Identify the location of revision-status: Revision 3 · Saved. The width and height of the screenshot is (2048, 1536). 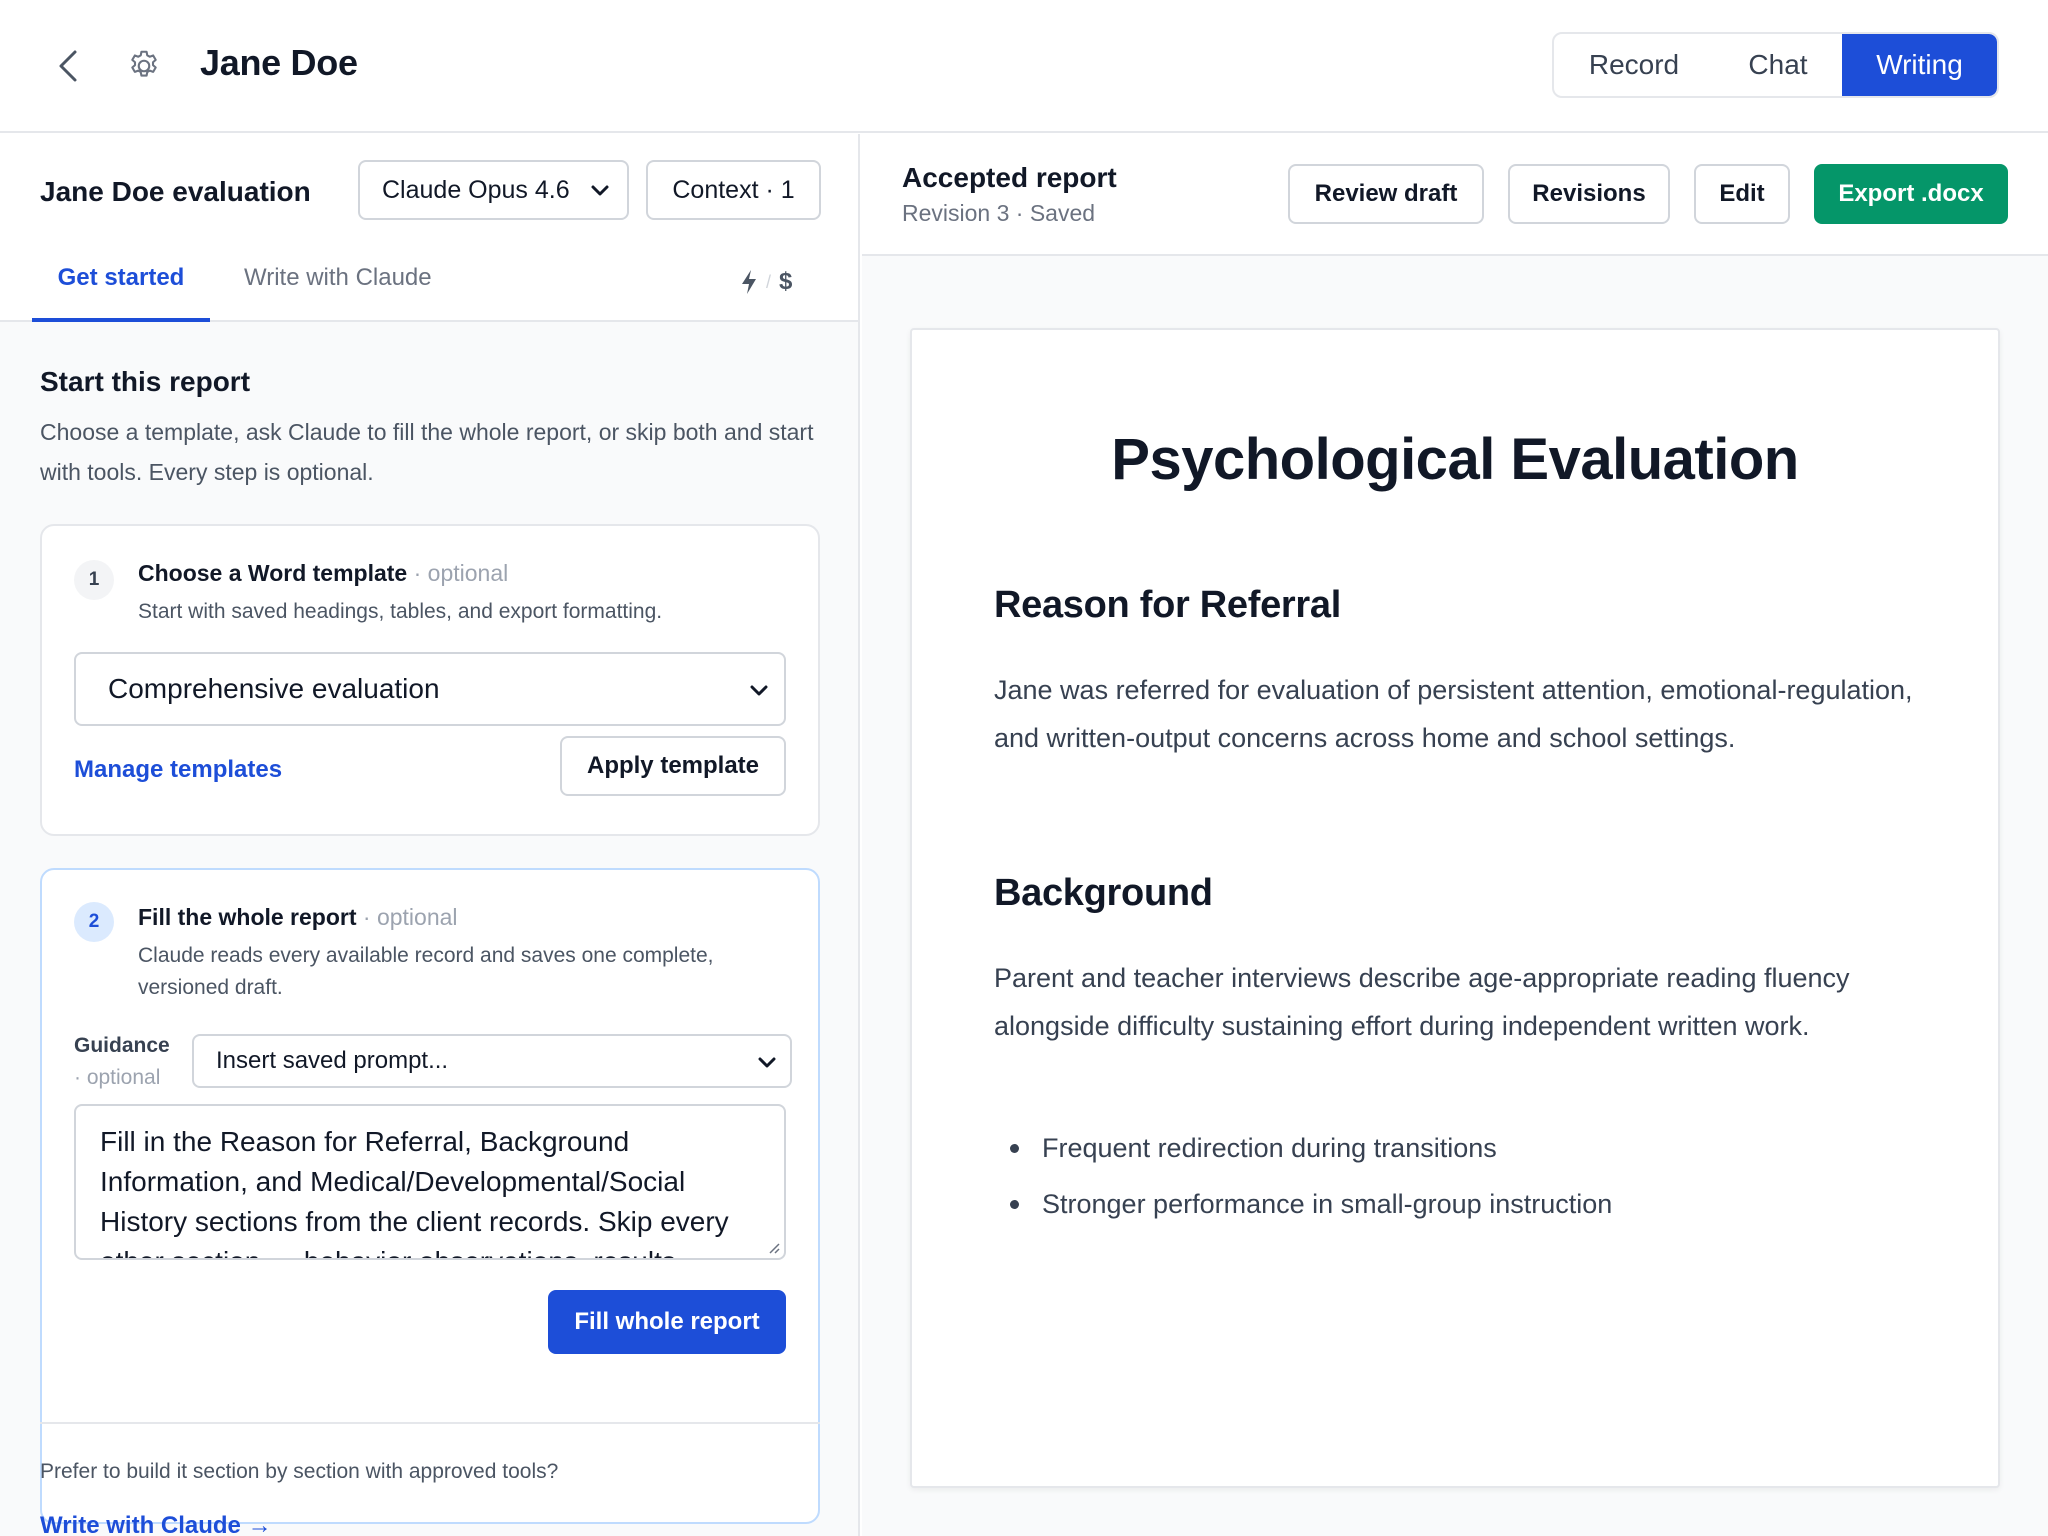
(999, 213).